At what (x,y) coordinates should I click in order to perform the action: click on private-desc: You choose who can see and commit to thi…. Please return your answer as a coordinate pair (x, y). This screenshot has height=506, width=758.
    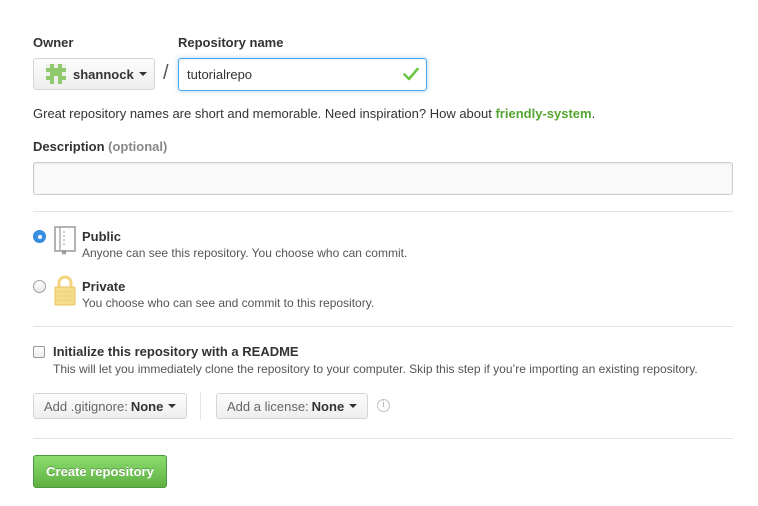
    Looking at the image, I should click on (228, 303).